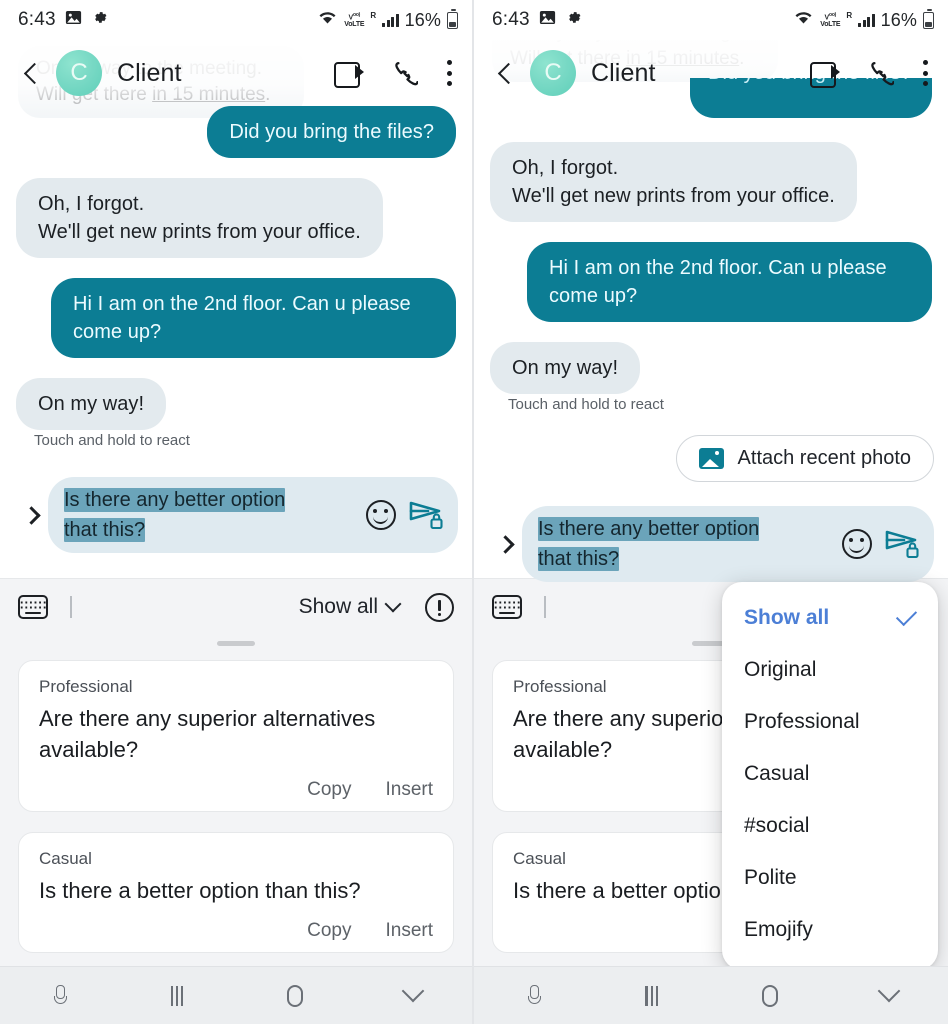  Describe the element at coordinates (439, 607) in the screenshot. I see `info-icon` at that location.